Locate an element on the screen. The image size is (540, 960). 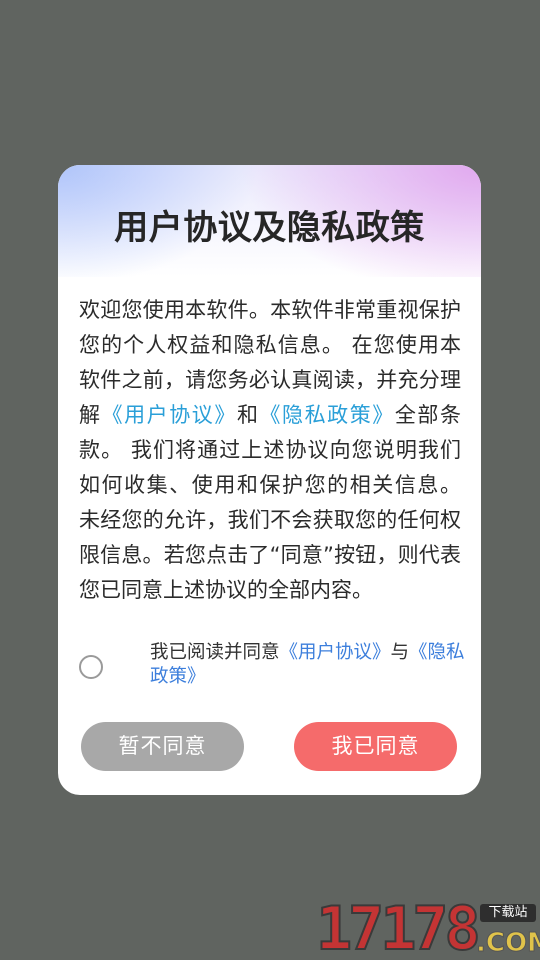
consent-checkbox is located at coordinates (91, 667).